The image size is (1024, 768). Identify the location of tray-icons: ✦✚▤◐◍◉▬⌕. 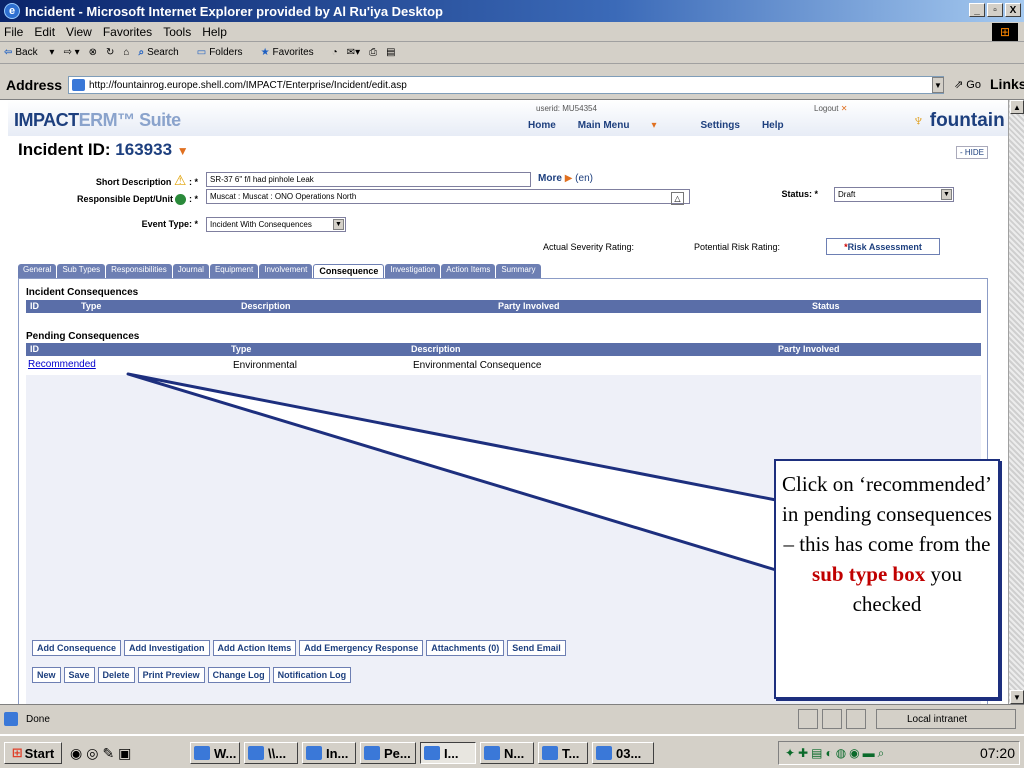
(836, 753).